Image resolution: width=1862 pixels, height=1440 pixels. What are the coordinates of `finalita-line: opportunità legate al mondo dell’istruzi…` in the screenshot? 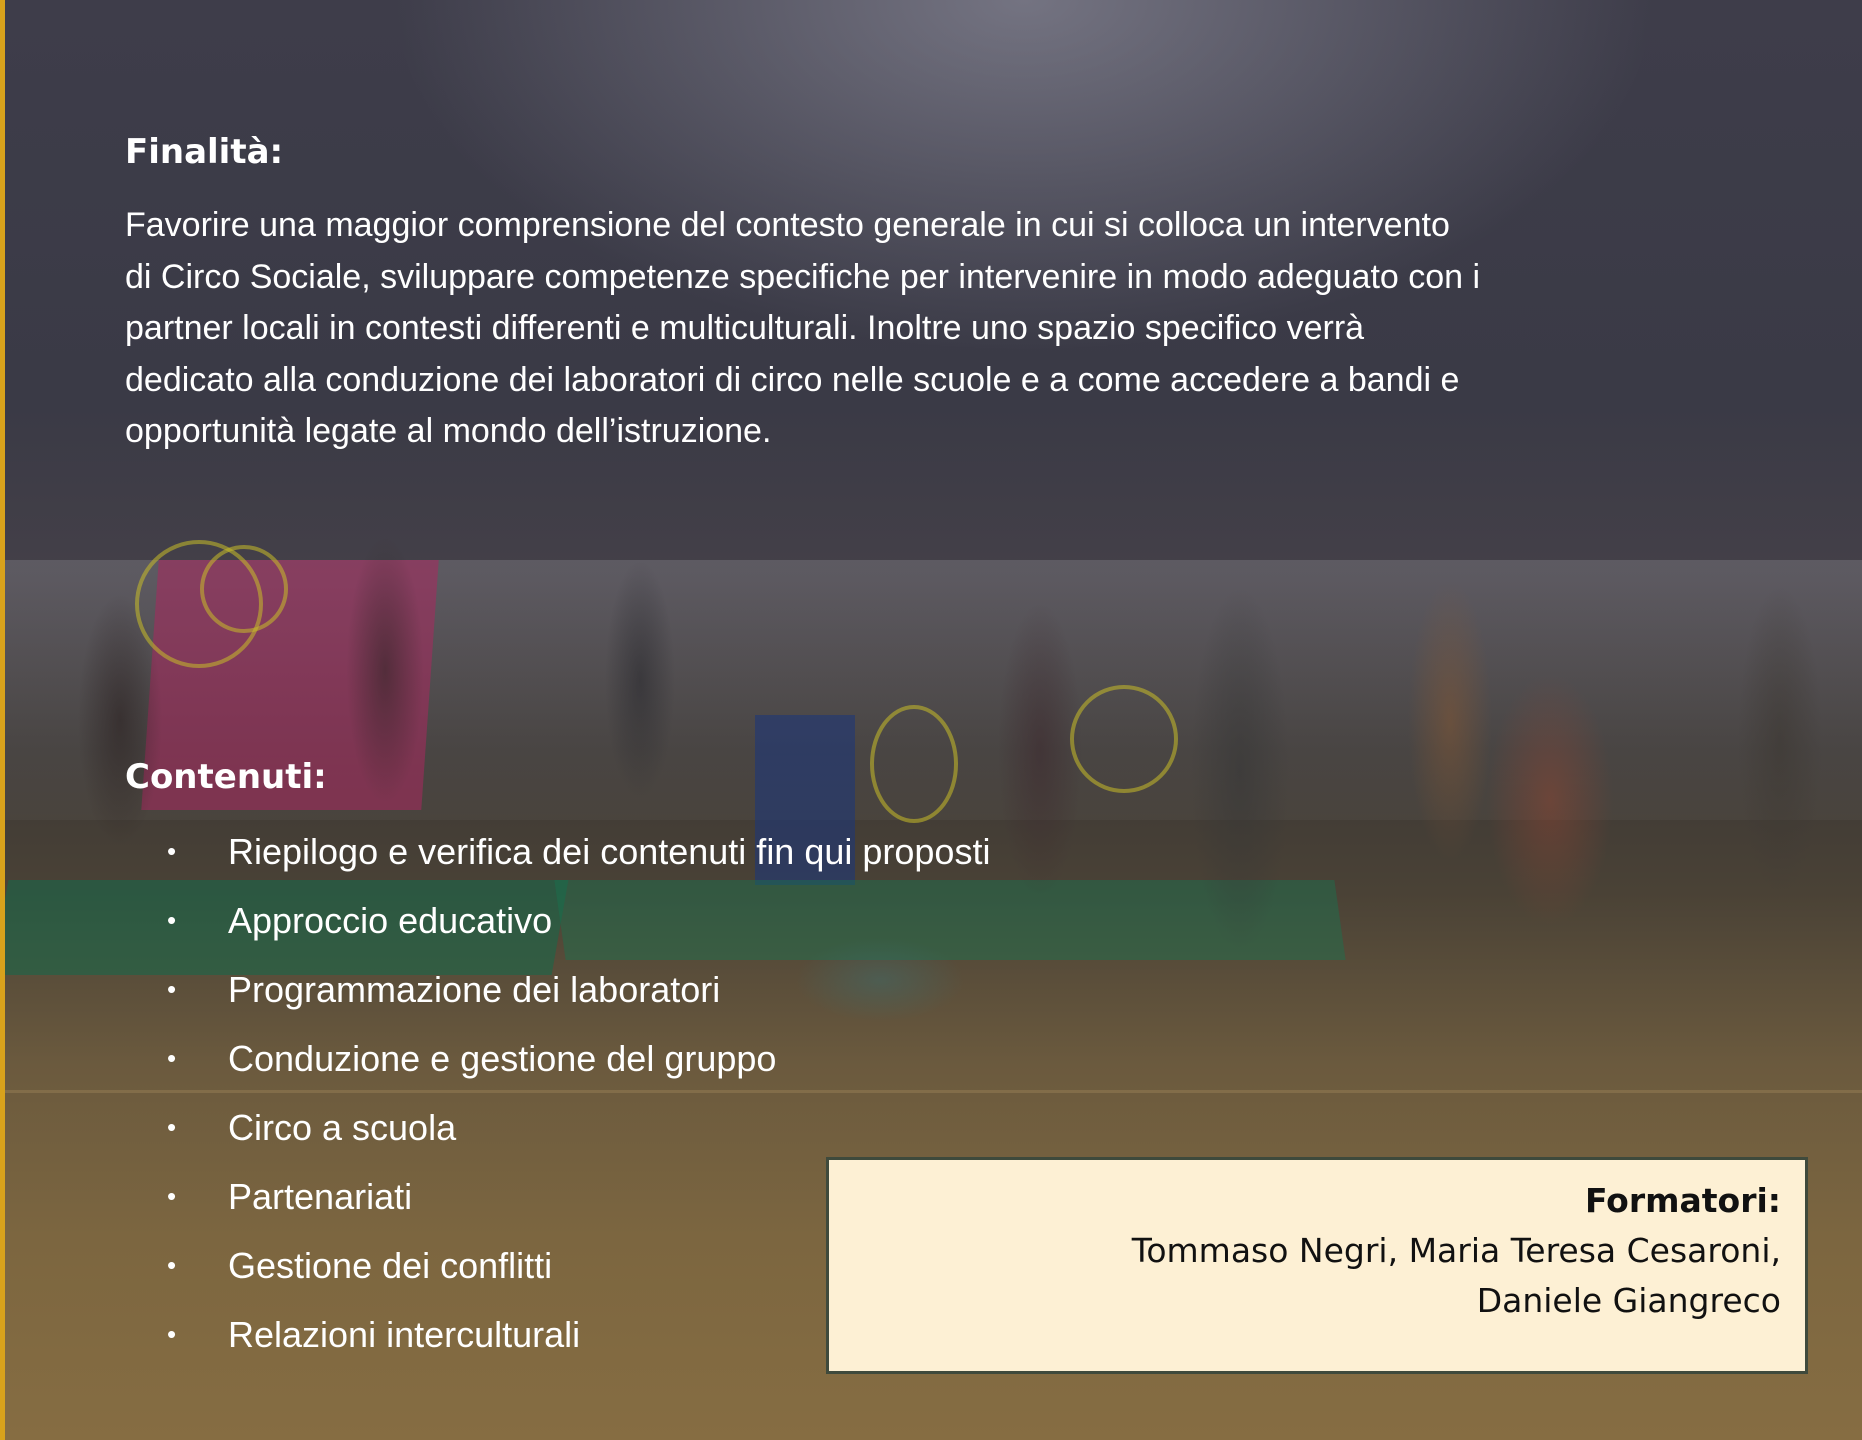 It's located at (448, 431).